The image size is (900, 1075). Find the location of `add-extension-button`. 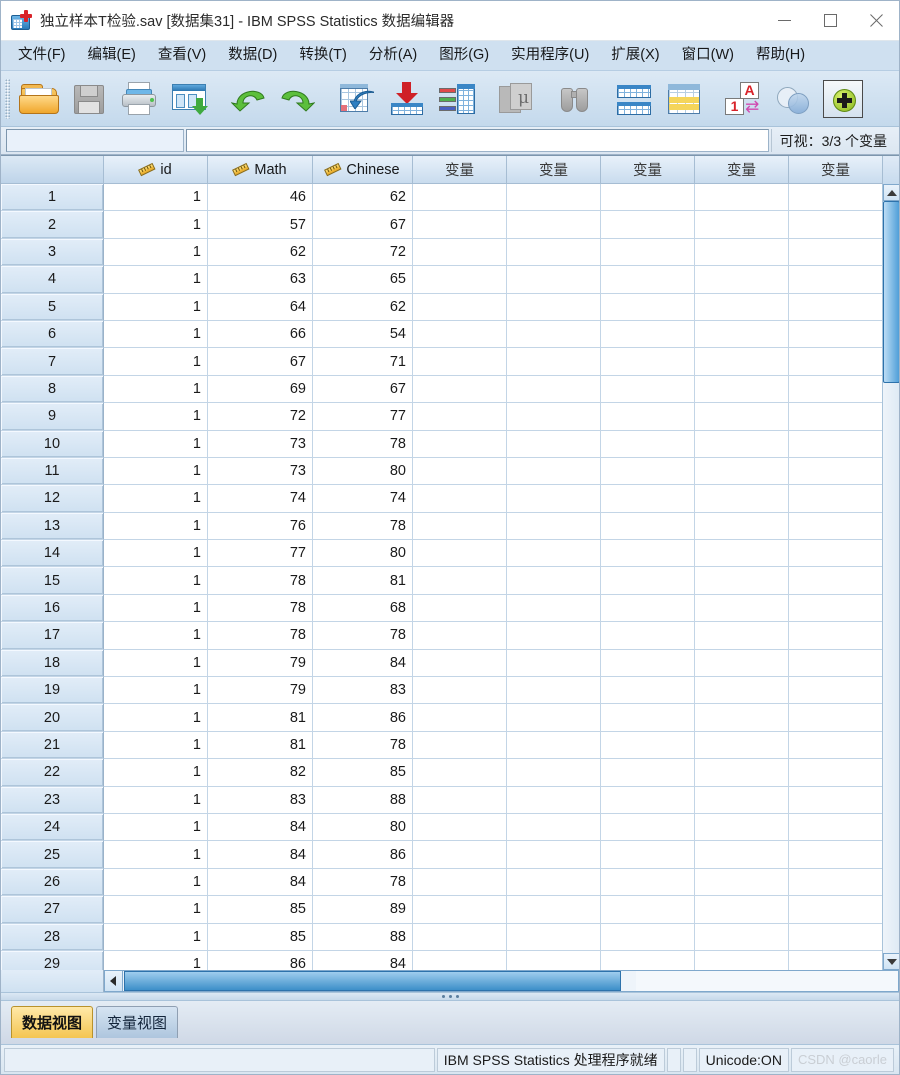

add-extension-button is located at coordinates (843, 99).